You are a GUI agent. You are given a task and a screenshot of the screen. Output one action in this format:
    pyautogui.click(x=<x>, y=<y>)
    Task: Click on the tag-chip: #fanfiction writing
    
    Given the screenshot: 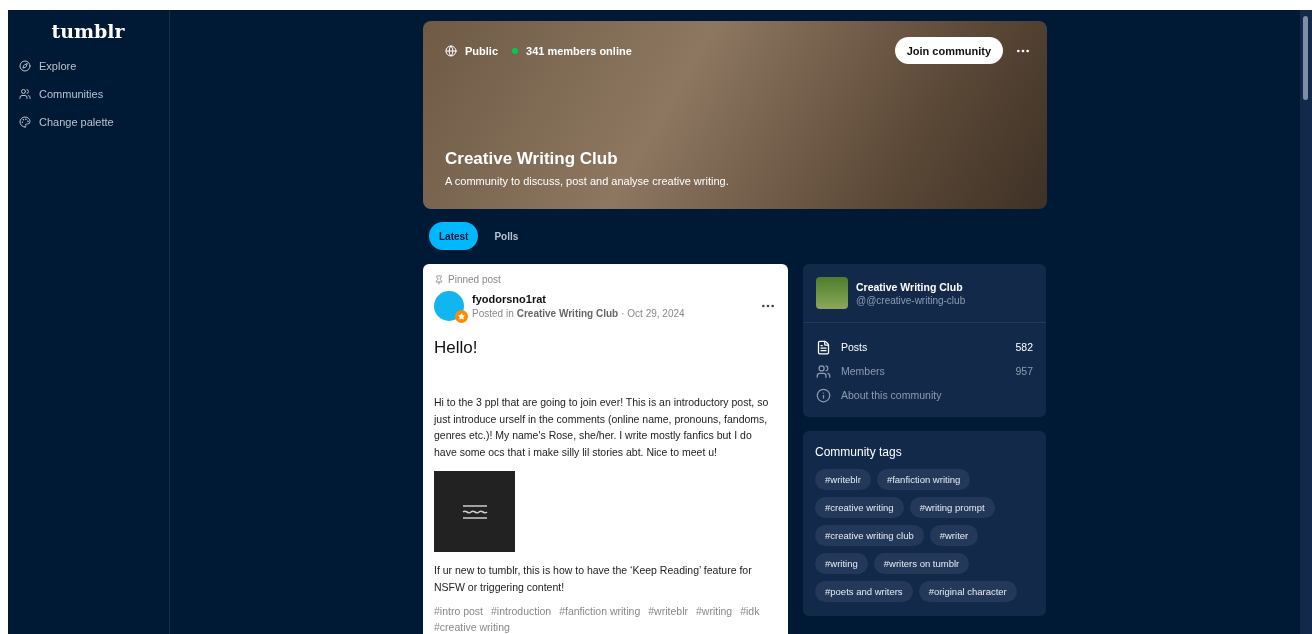 What is the action you would take?
    pyautogui.click(x=923, y=479)
    